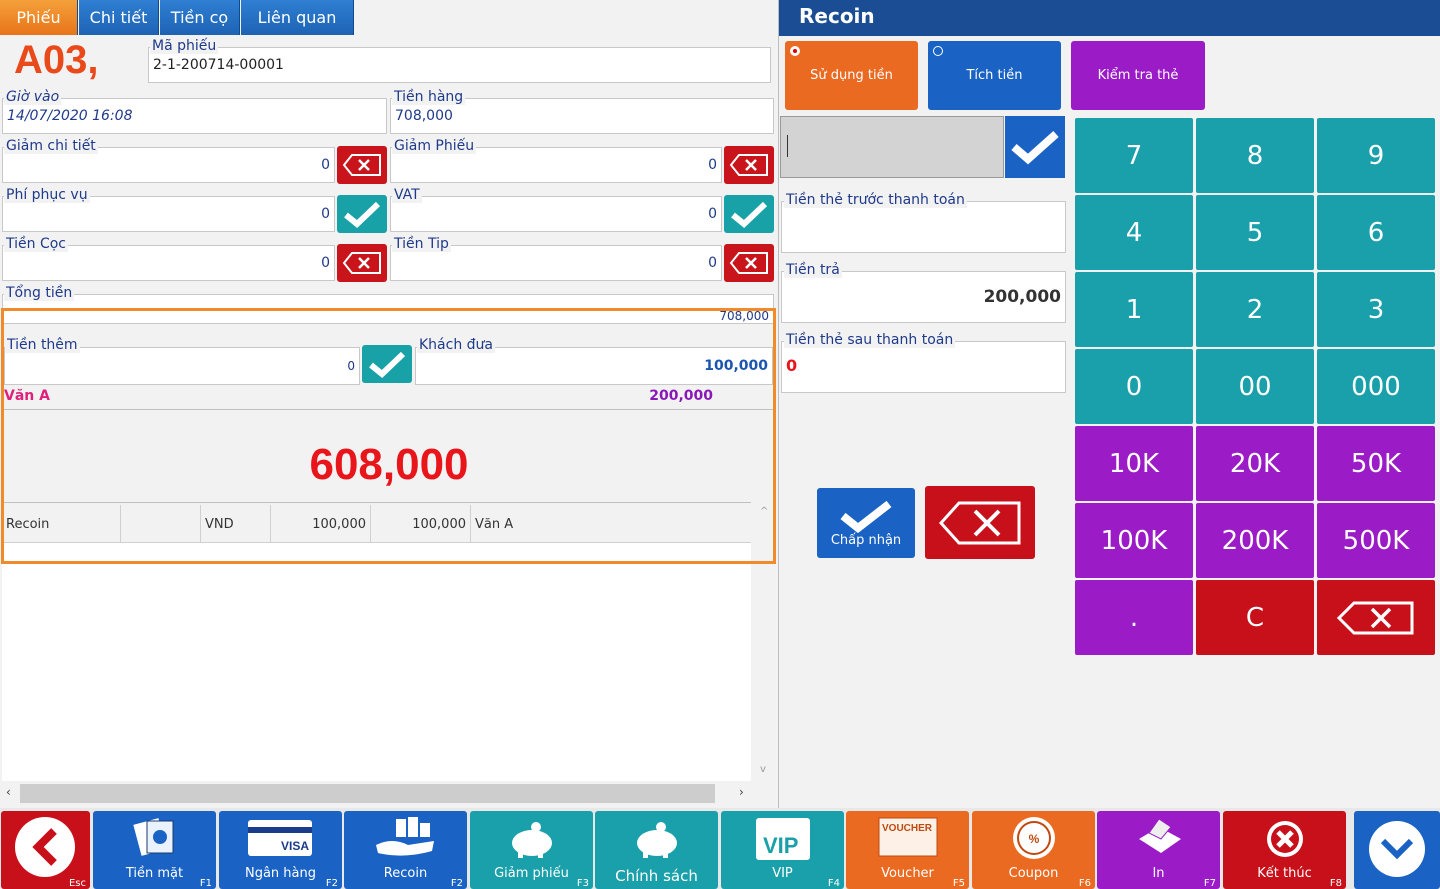 The image size is (1440, 889). I want to click on accept-button: Chấp nhận, so click(866, 523).